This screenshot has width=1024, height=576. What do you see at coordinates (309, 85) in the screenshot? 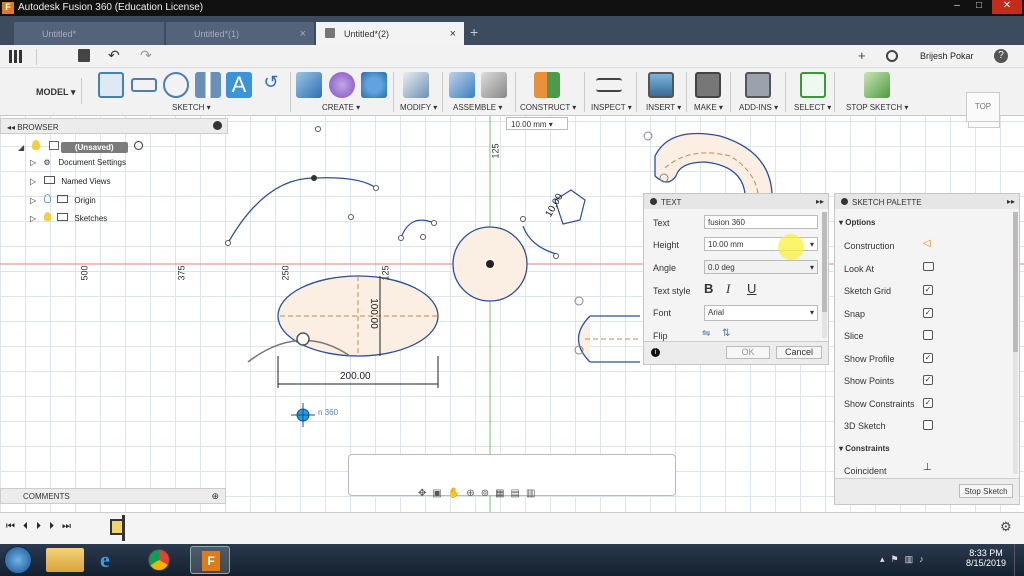
I see `extrude-icon` at bounding box center [309, 85].